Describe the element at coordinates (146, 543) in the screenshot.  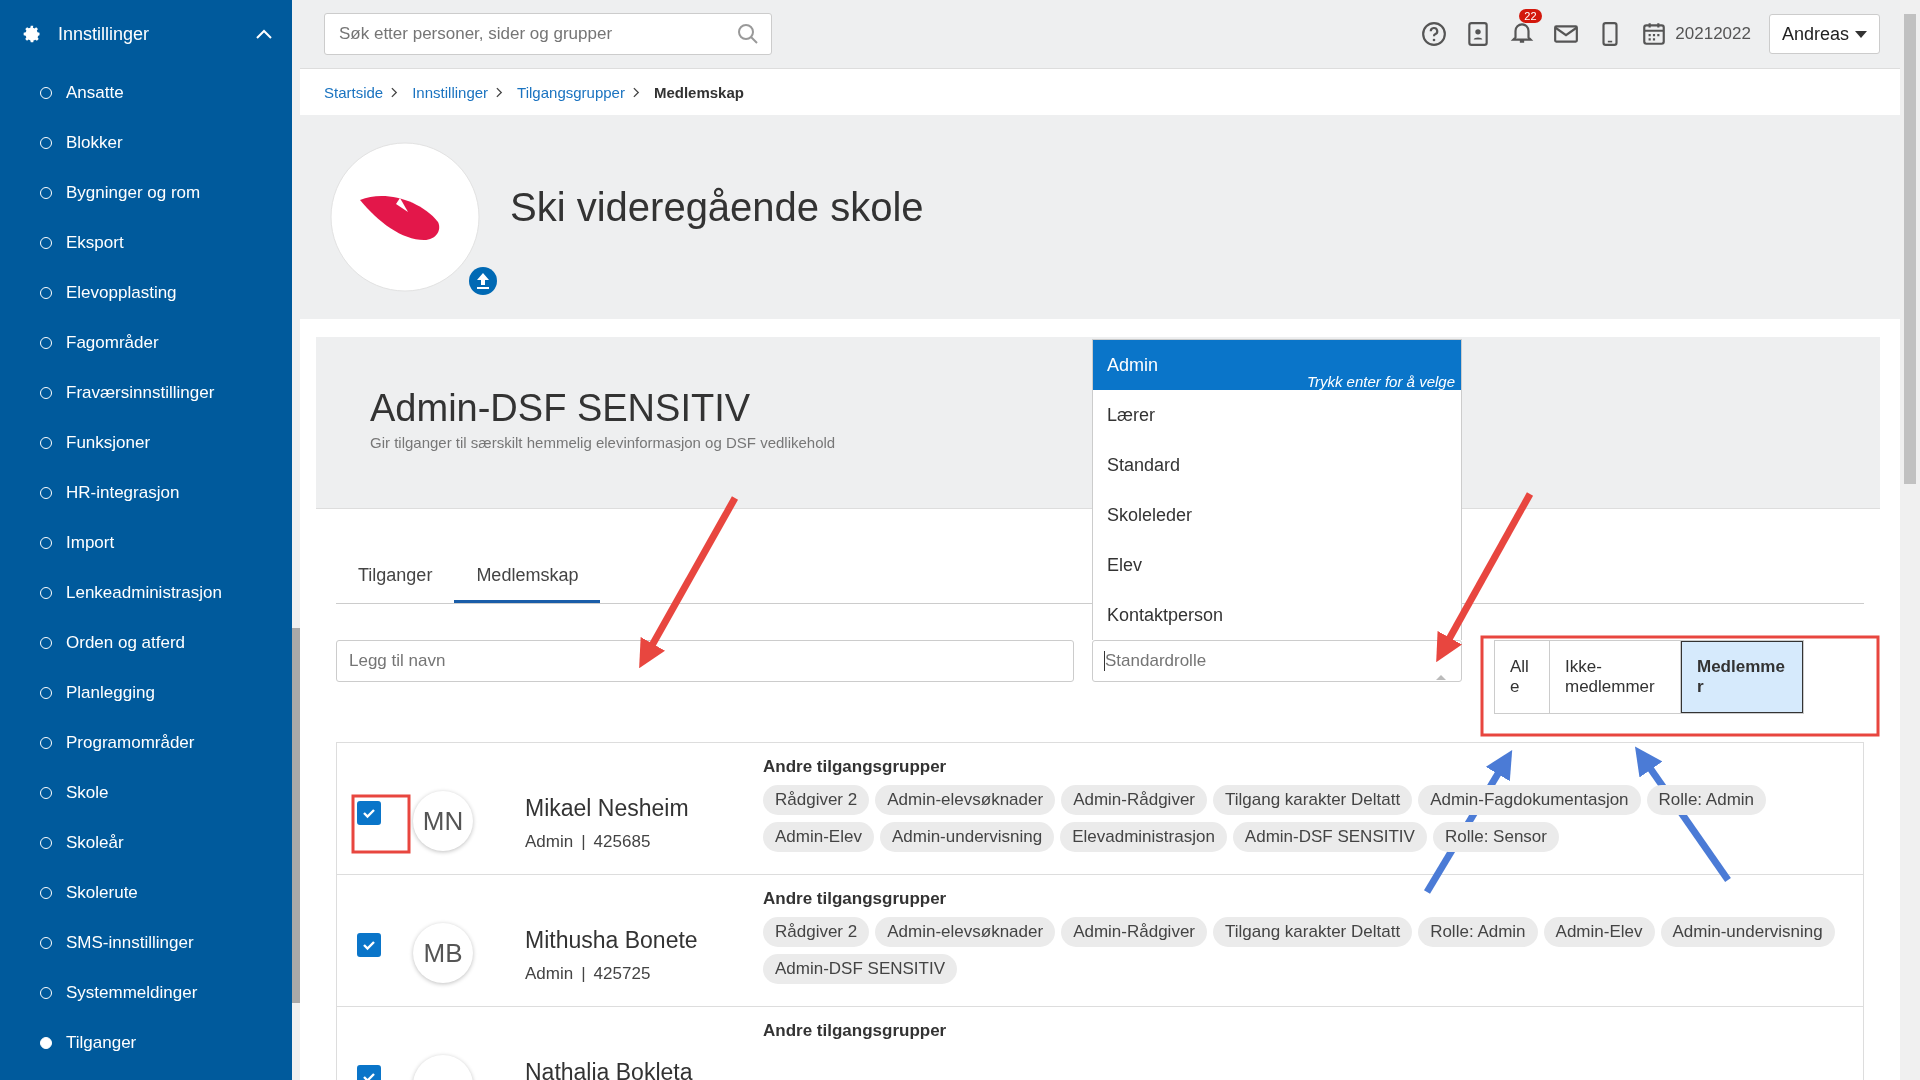
I see `sidebar-item: Import` at that location.